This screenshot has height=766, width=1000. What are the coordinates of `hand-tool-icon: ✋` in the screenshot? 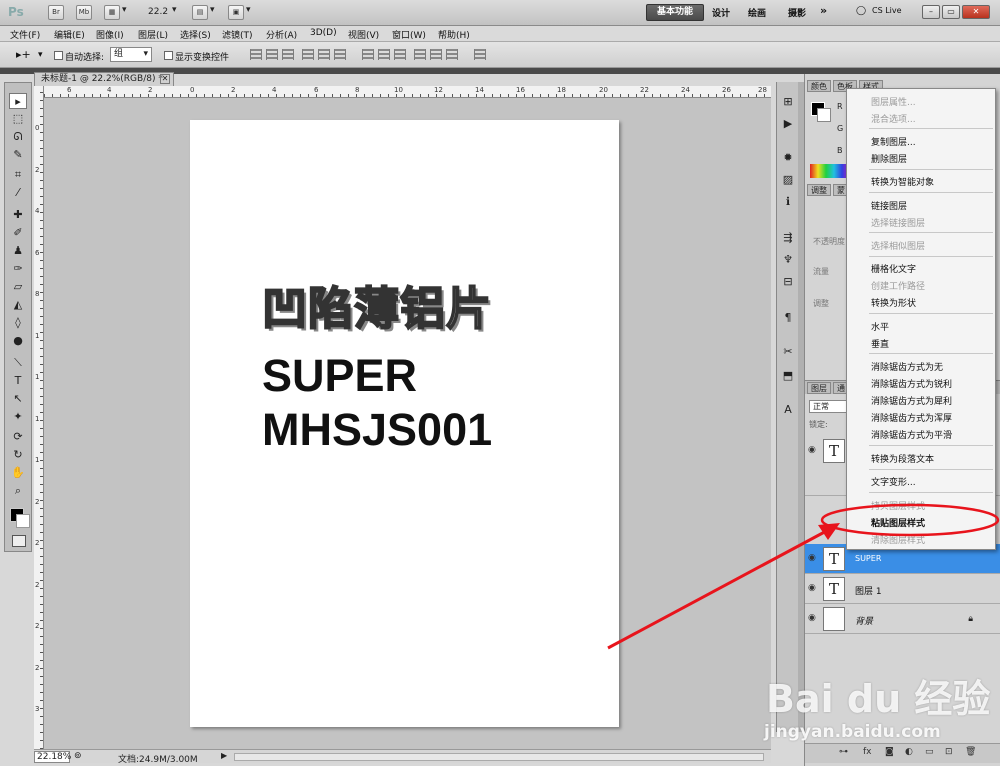 It's located at (18, 473).